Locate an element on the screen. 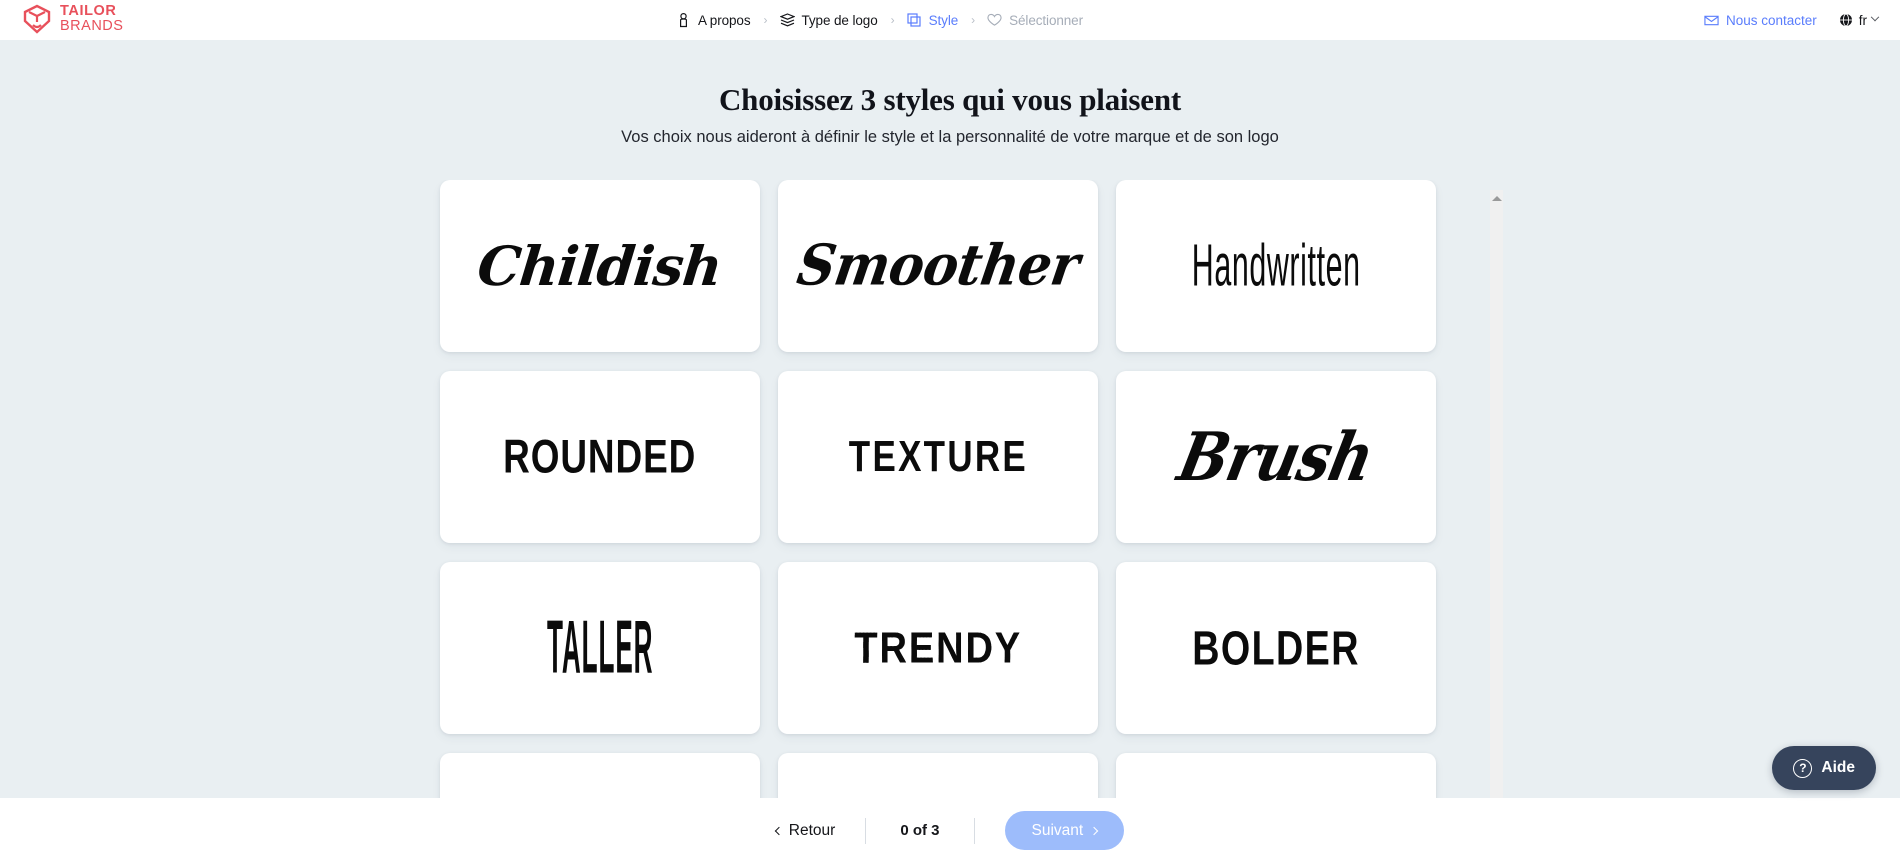  layers-icon is located at coordinates (787, 20).